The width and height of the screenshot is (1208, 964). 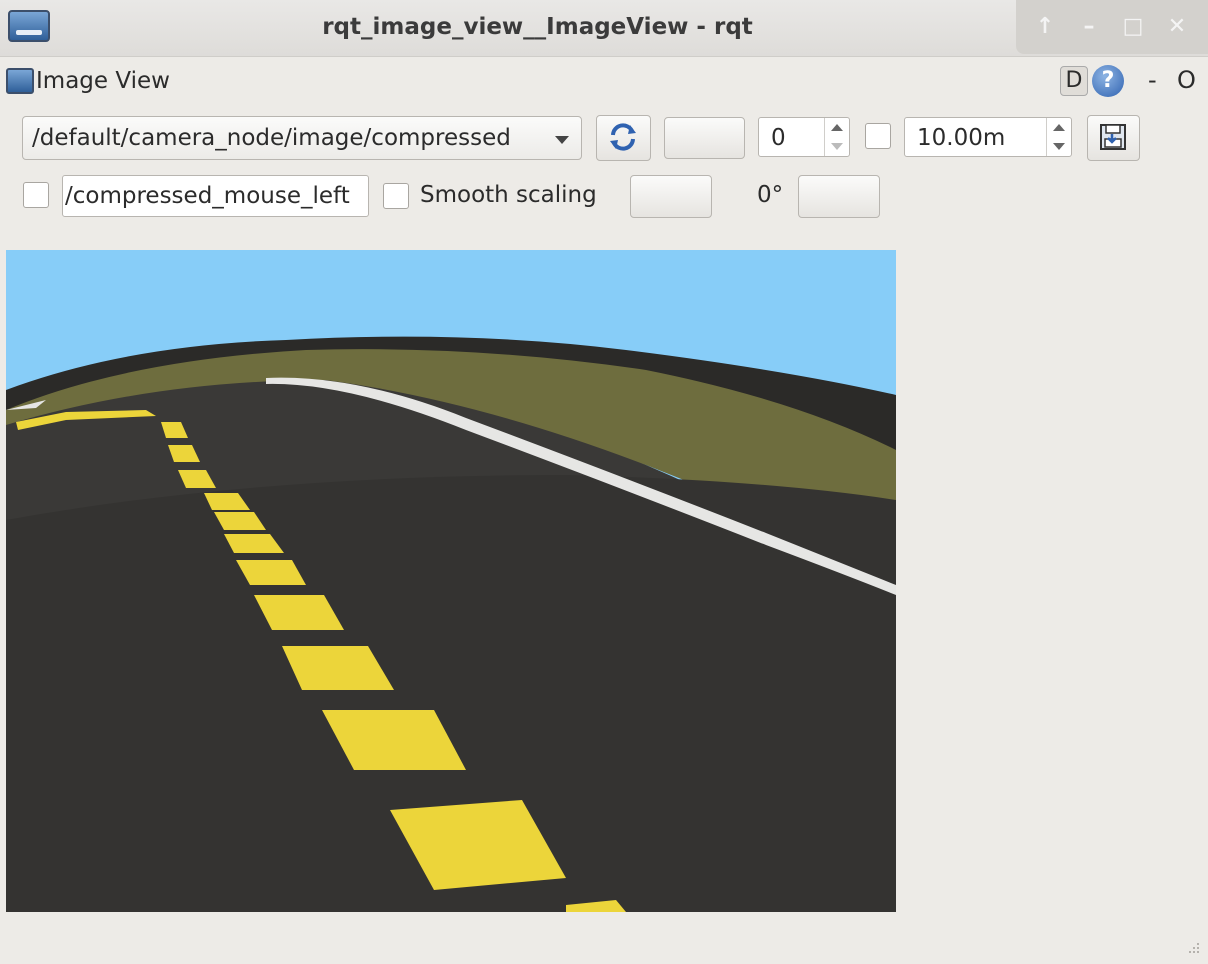 What do you see at coordinates (1133, 27) in the screenshot?
I see `maximize-window-icon: □` at bounding box center [1133, 27].